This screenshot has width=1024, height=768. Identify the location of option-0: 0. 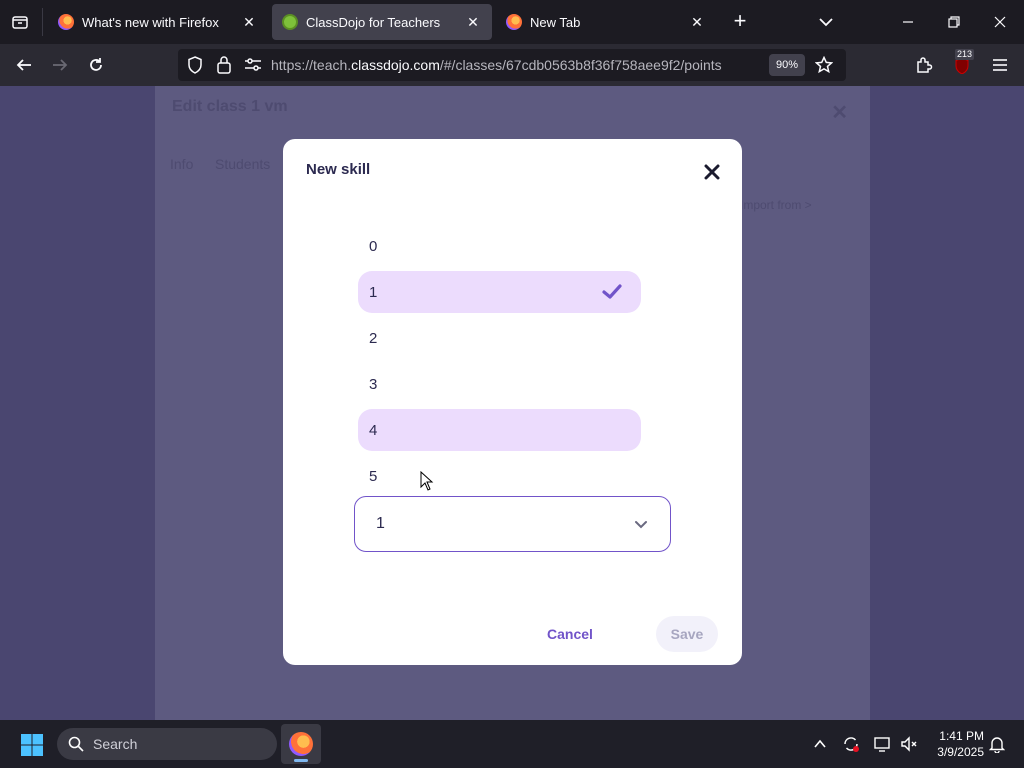
(499, 246).